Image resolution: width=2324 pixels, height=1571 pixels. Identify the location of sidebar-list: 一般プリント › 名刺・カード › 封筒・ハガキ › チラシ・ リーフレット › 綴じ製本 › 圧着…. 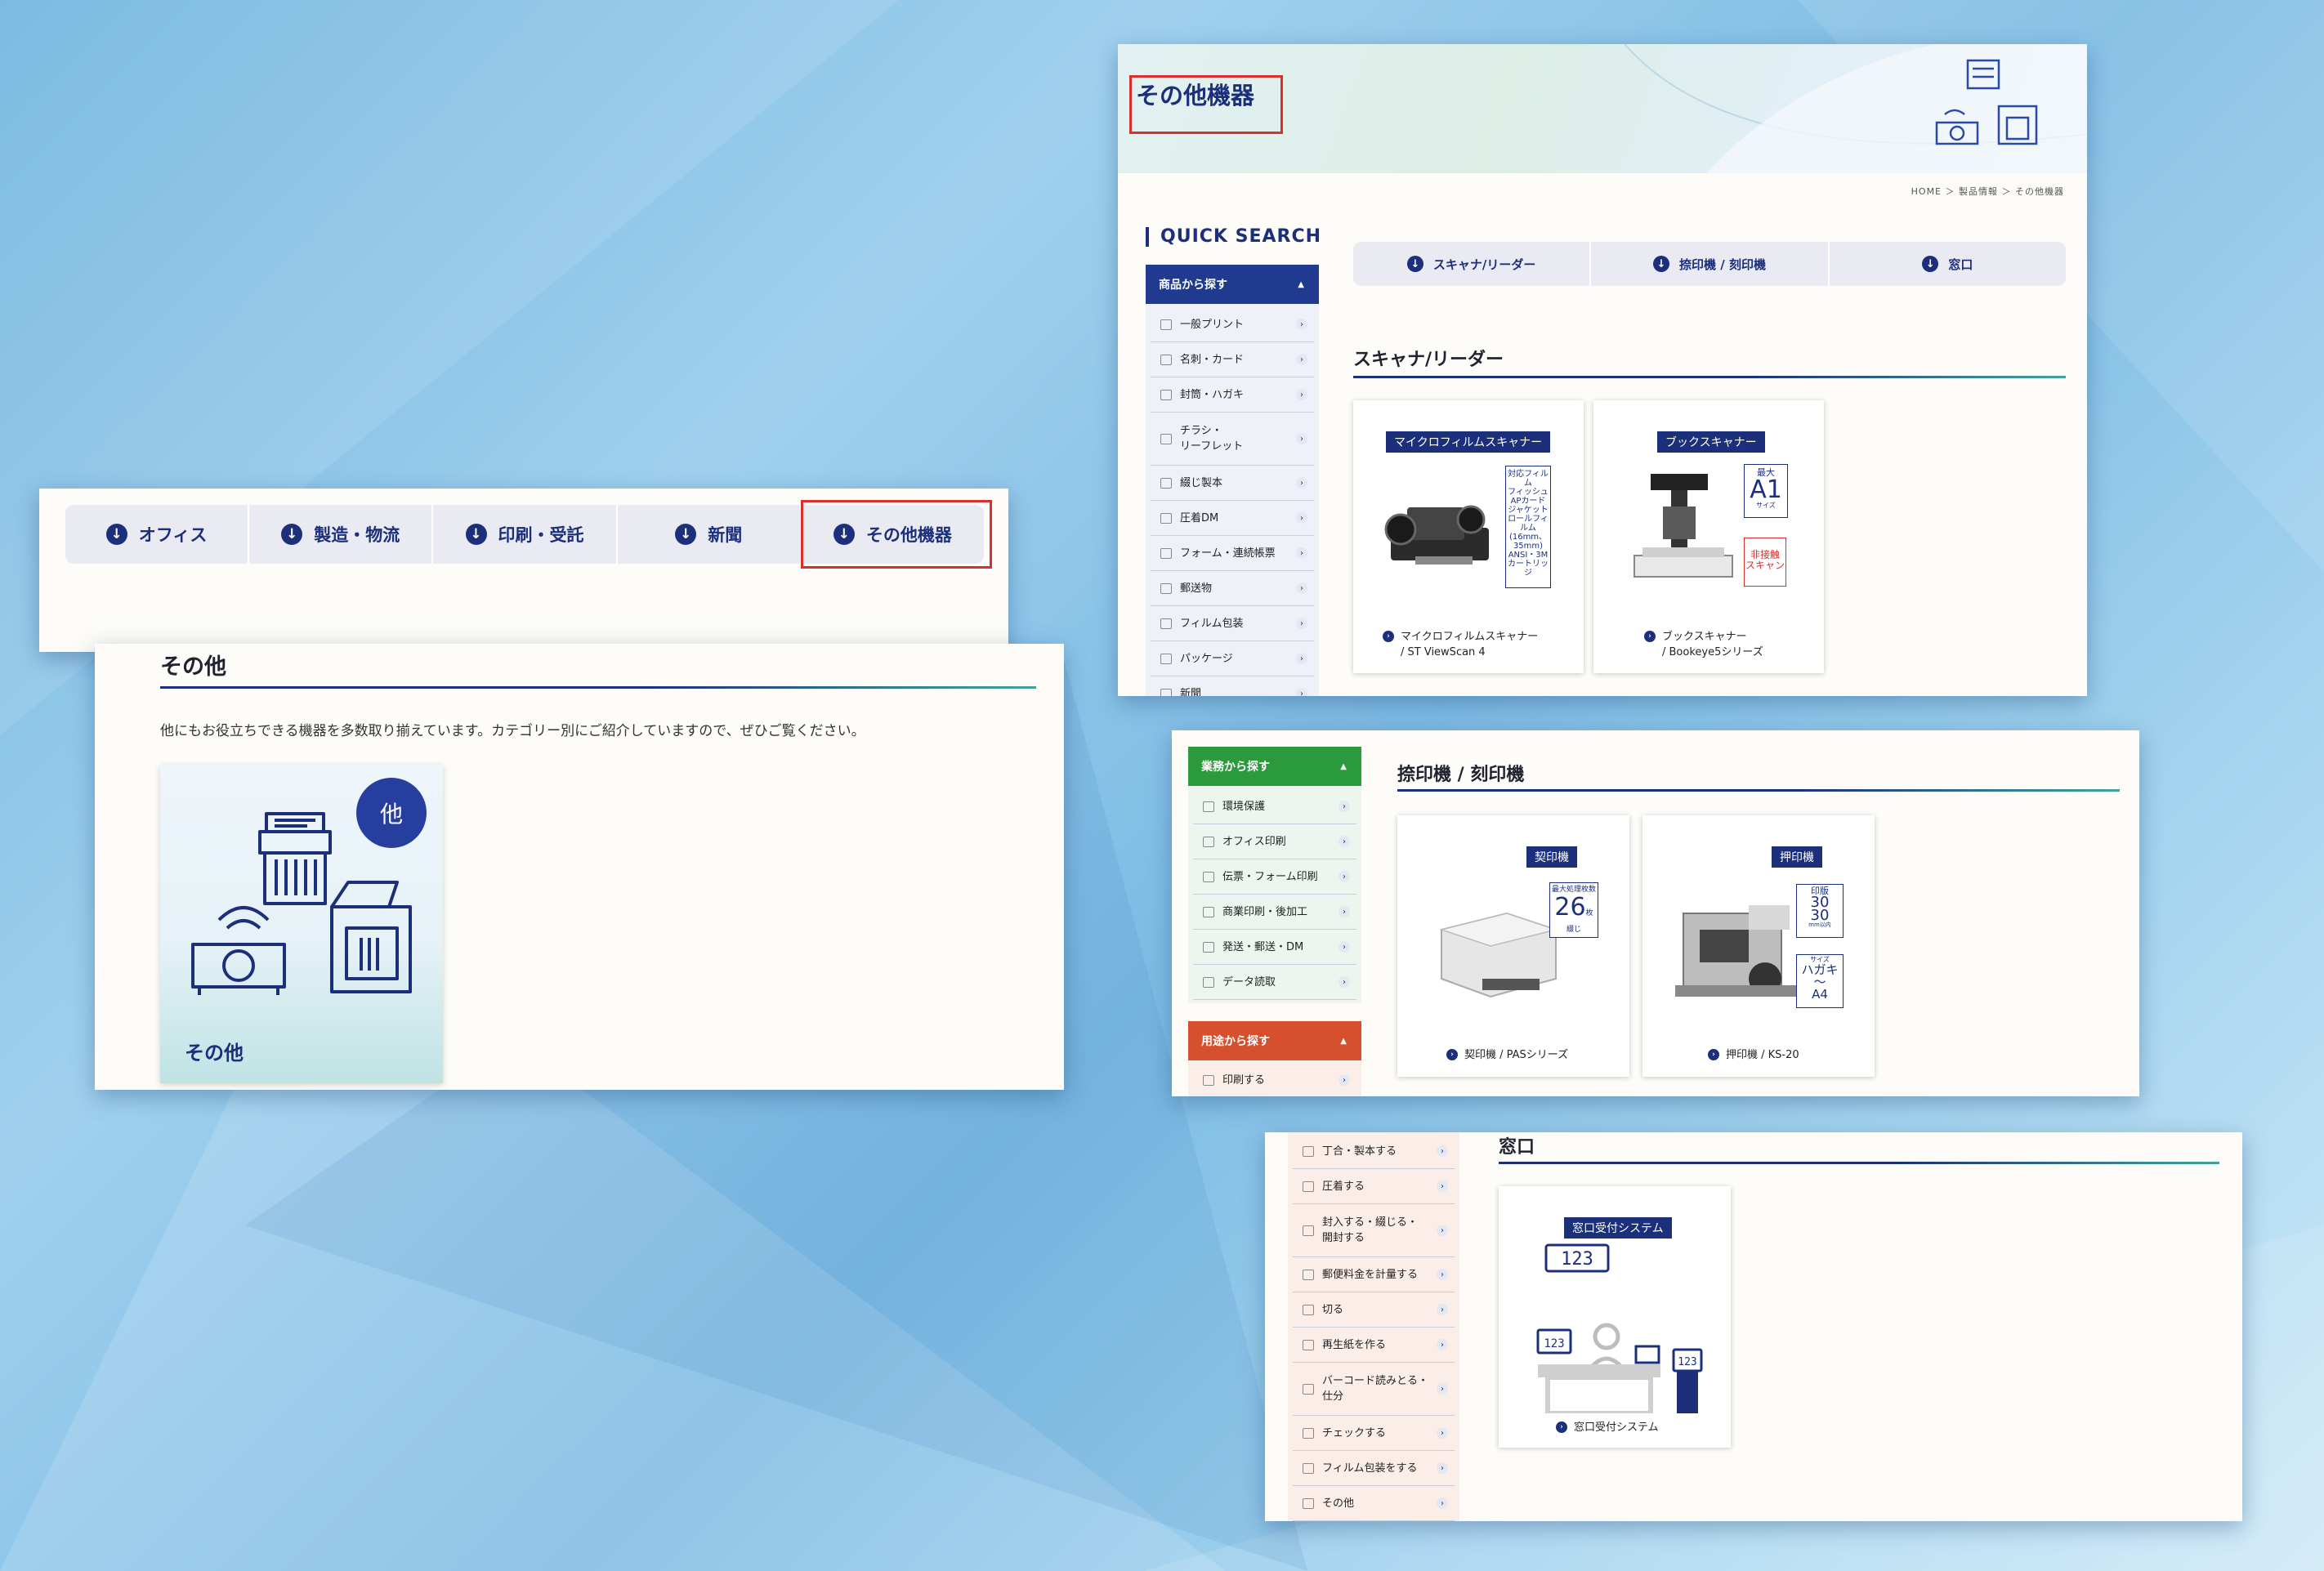
(1232, 500).